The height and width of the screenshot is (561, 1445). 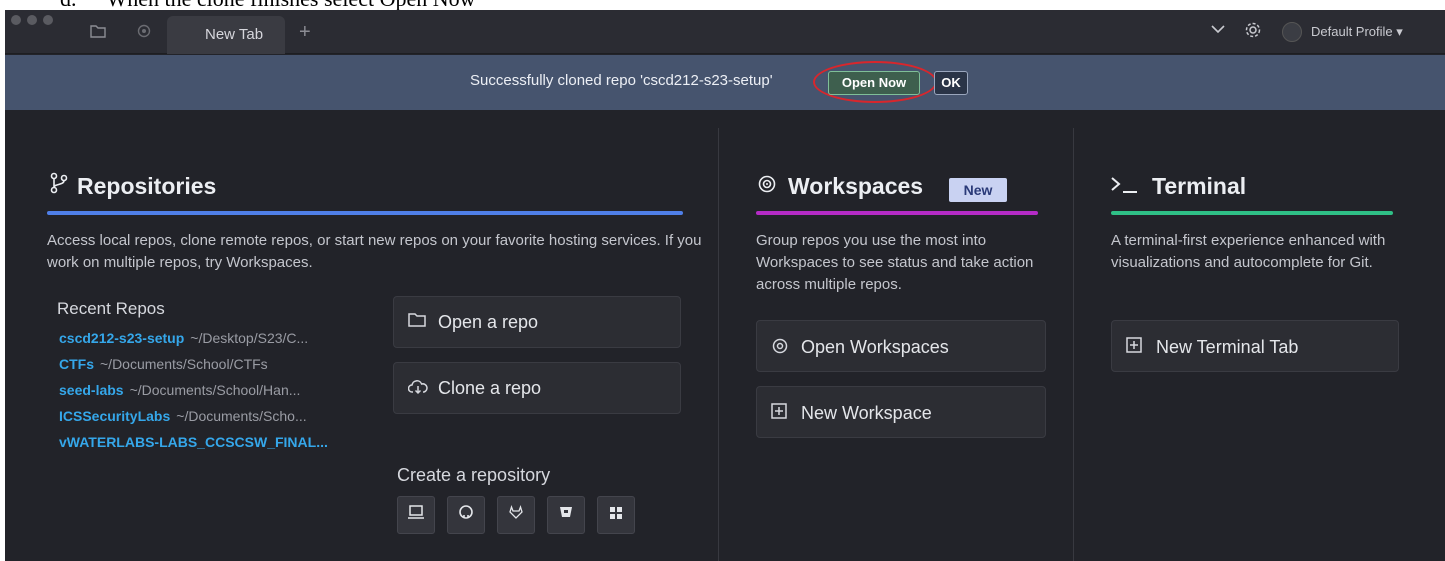 I want to click on gear-icon, so click(x=1253, y=31).